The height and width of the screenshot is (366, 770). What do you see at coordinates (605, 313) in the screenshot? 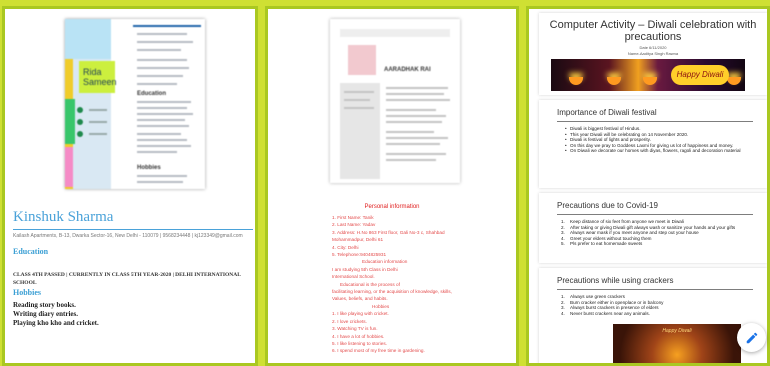
I see `list-item: 4. Never burst crackers near any animals.` at bounding box center [605, 313].